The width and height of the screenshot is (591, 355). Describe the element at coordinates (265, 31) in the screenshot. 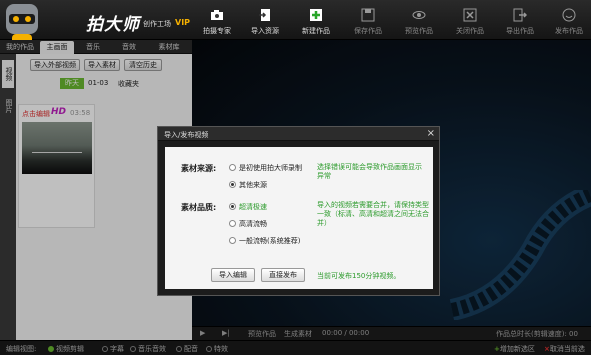

I see `toolbar-label: 导入资源` at that location.